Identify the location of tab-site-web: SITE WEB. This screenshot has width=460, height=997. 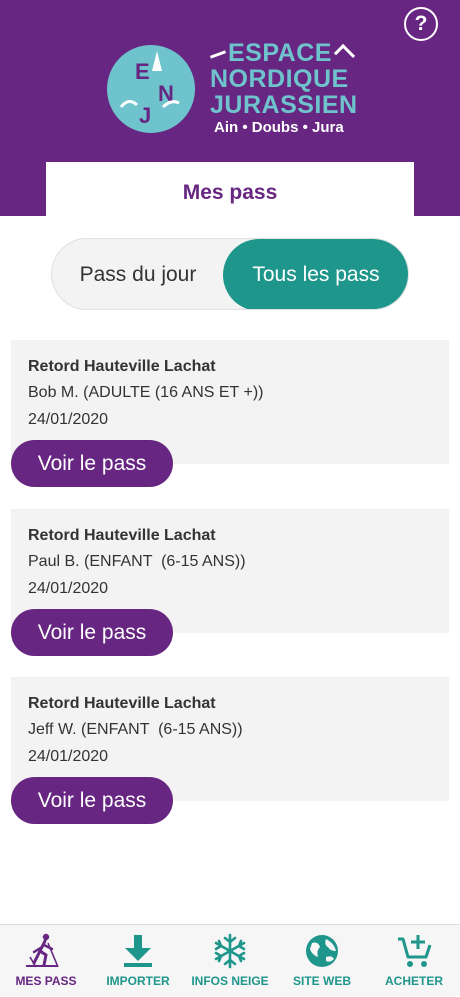
(322, 961).